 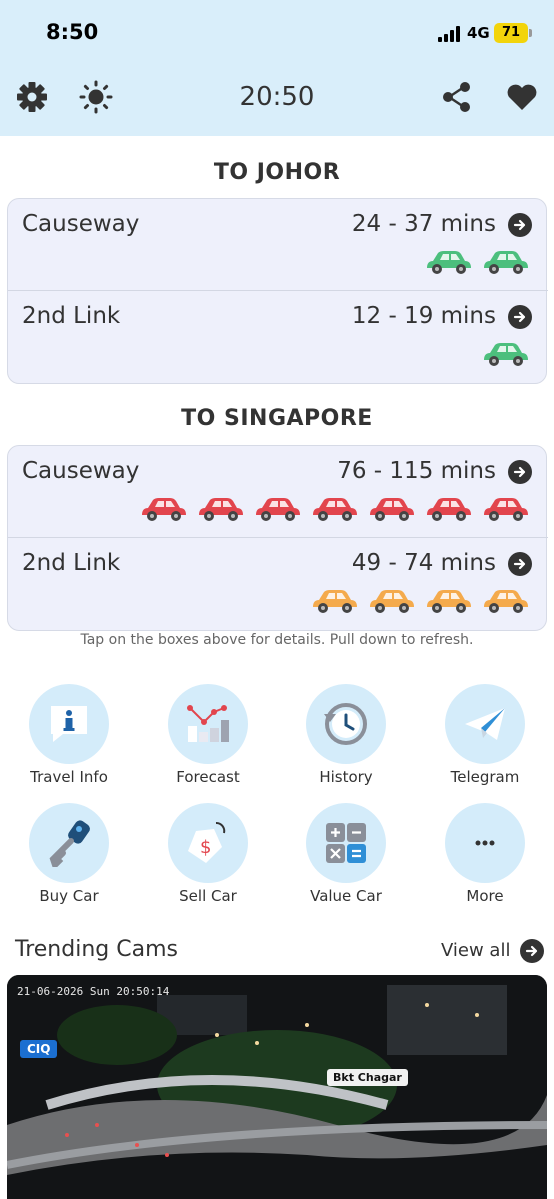 What do you see at coordinates (346, 843) in the screenshot?
I see `calculator-icon` at bounding box center [346, 843].